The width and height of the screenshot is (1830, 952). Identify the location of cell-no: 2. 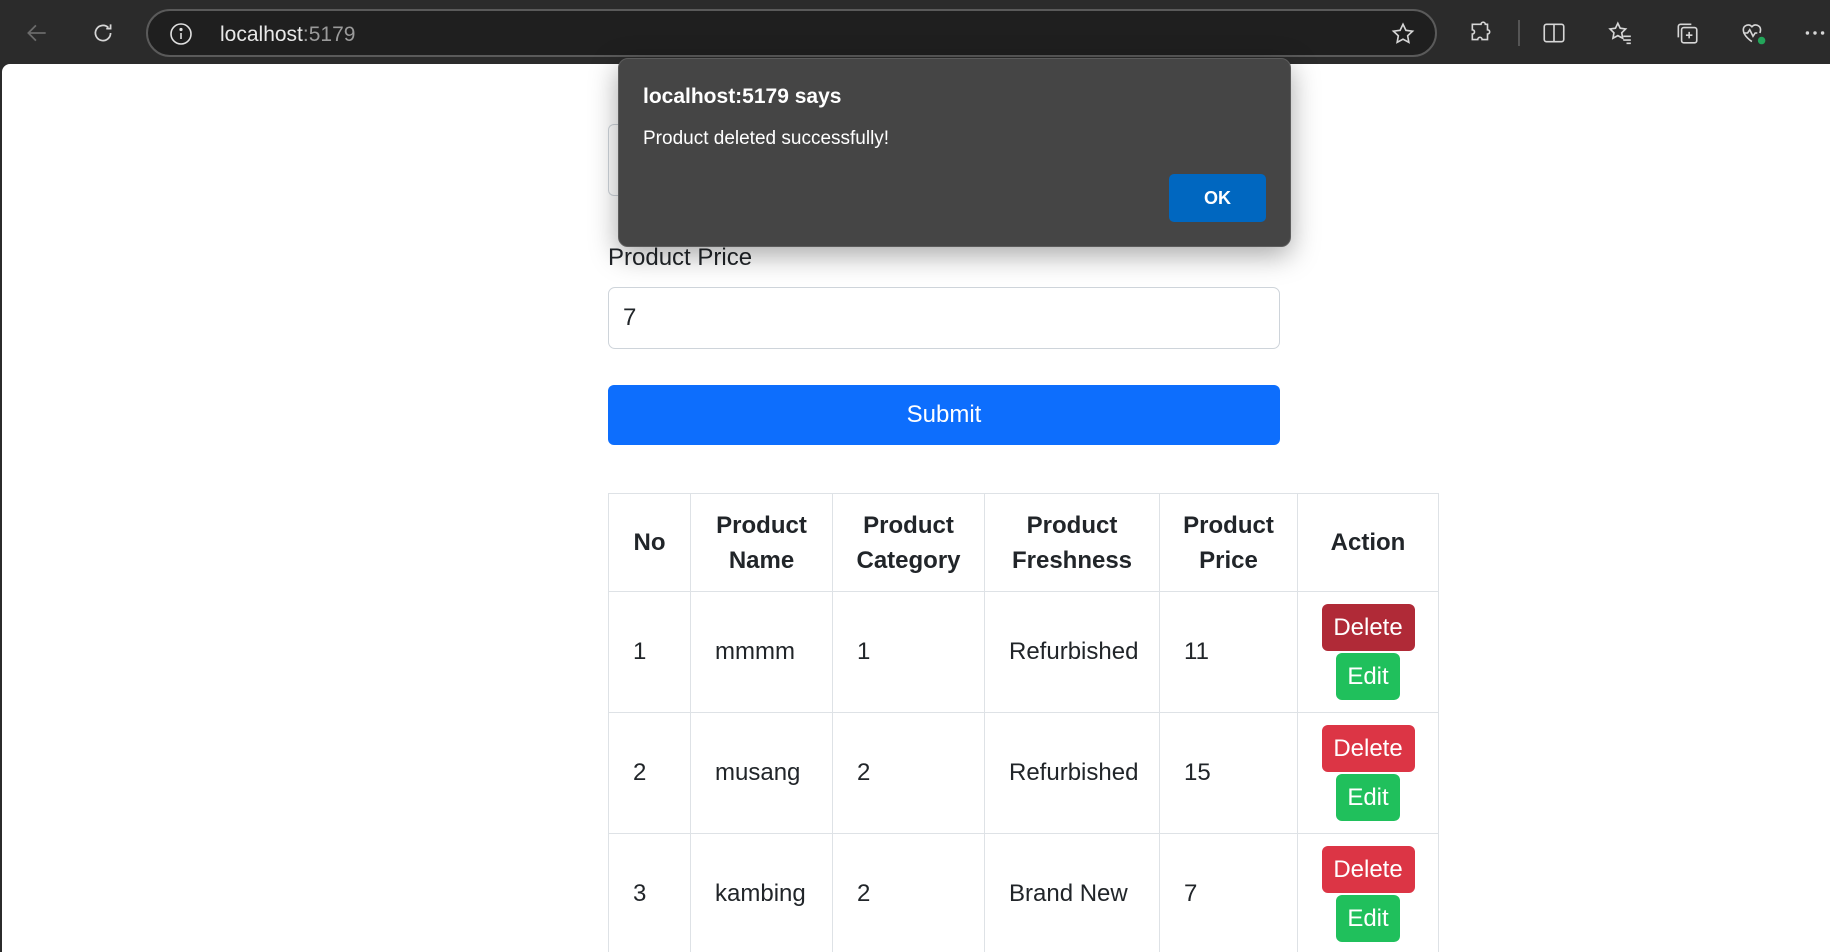
(649, 773).